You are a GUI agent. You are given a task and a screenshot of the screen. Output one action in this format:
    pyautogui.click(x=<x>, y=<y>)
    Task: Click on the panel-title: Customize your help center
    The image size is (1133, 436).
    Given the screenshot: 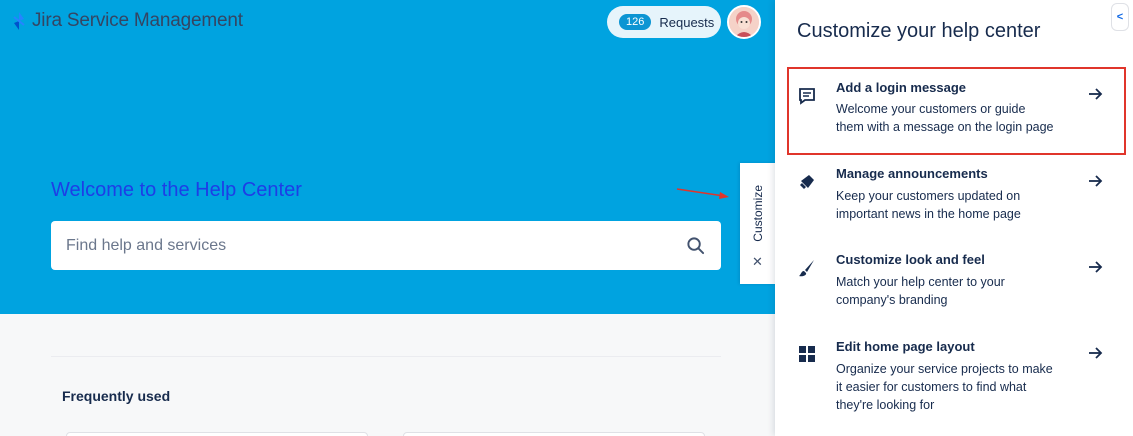 What is the action you would take?
    pyautogui.click(x=919, y=31)
    